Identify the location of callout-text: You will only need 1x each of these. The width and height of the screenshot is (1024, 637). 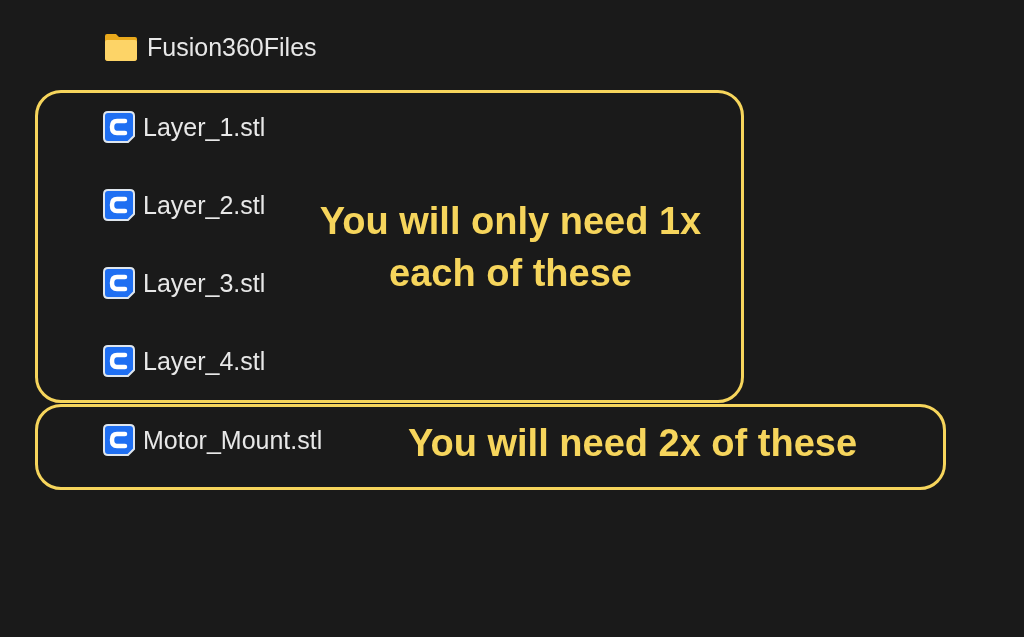
(510, 247).